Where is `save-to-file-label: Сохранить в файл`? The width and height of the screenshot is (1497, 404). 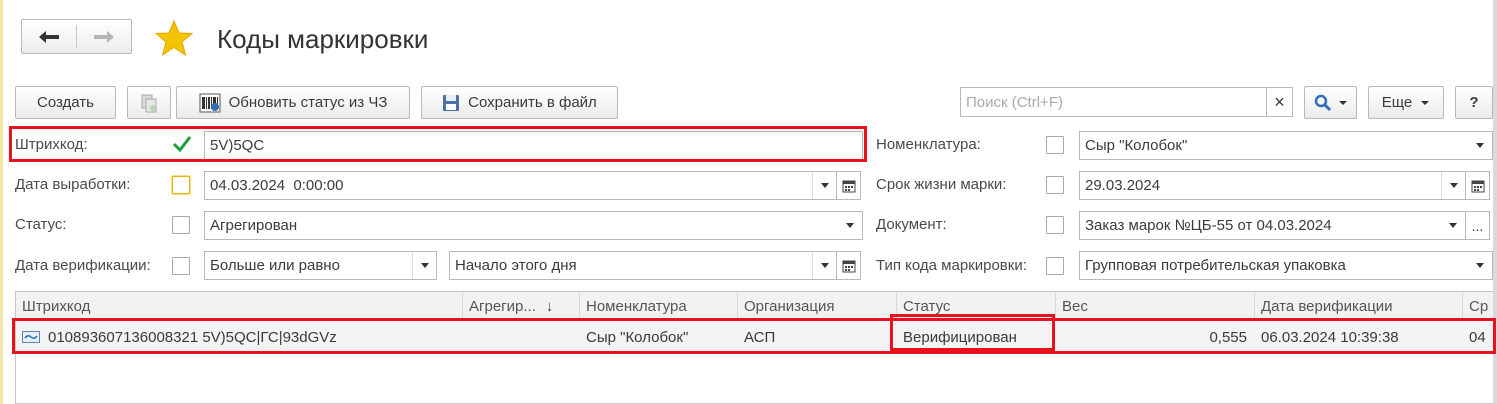 save-to-file-label: Сохранить в файл is located at coordinates (532, 102).